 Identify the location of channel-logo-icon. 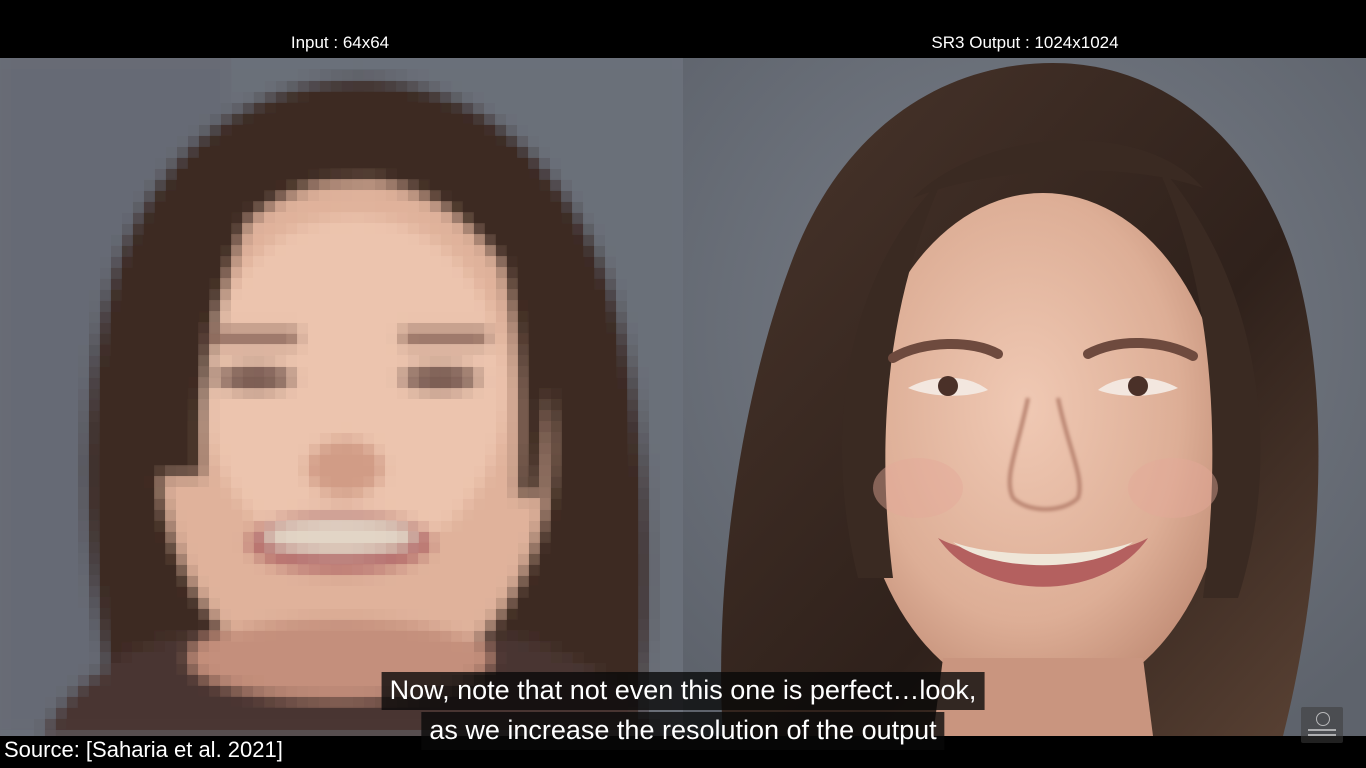
(1322, 725).